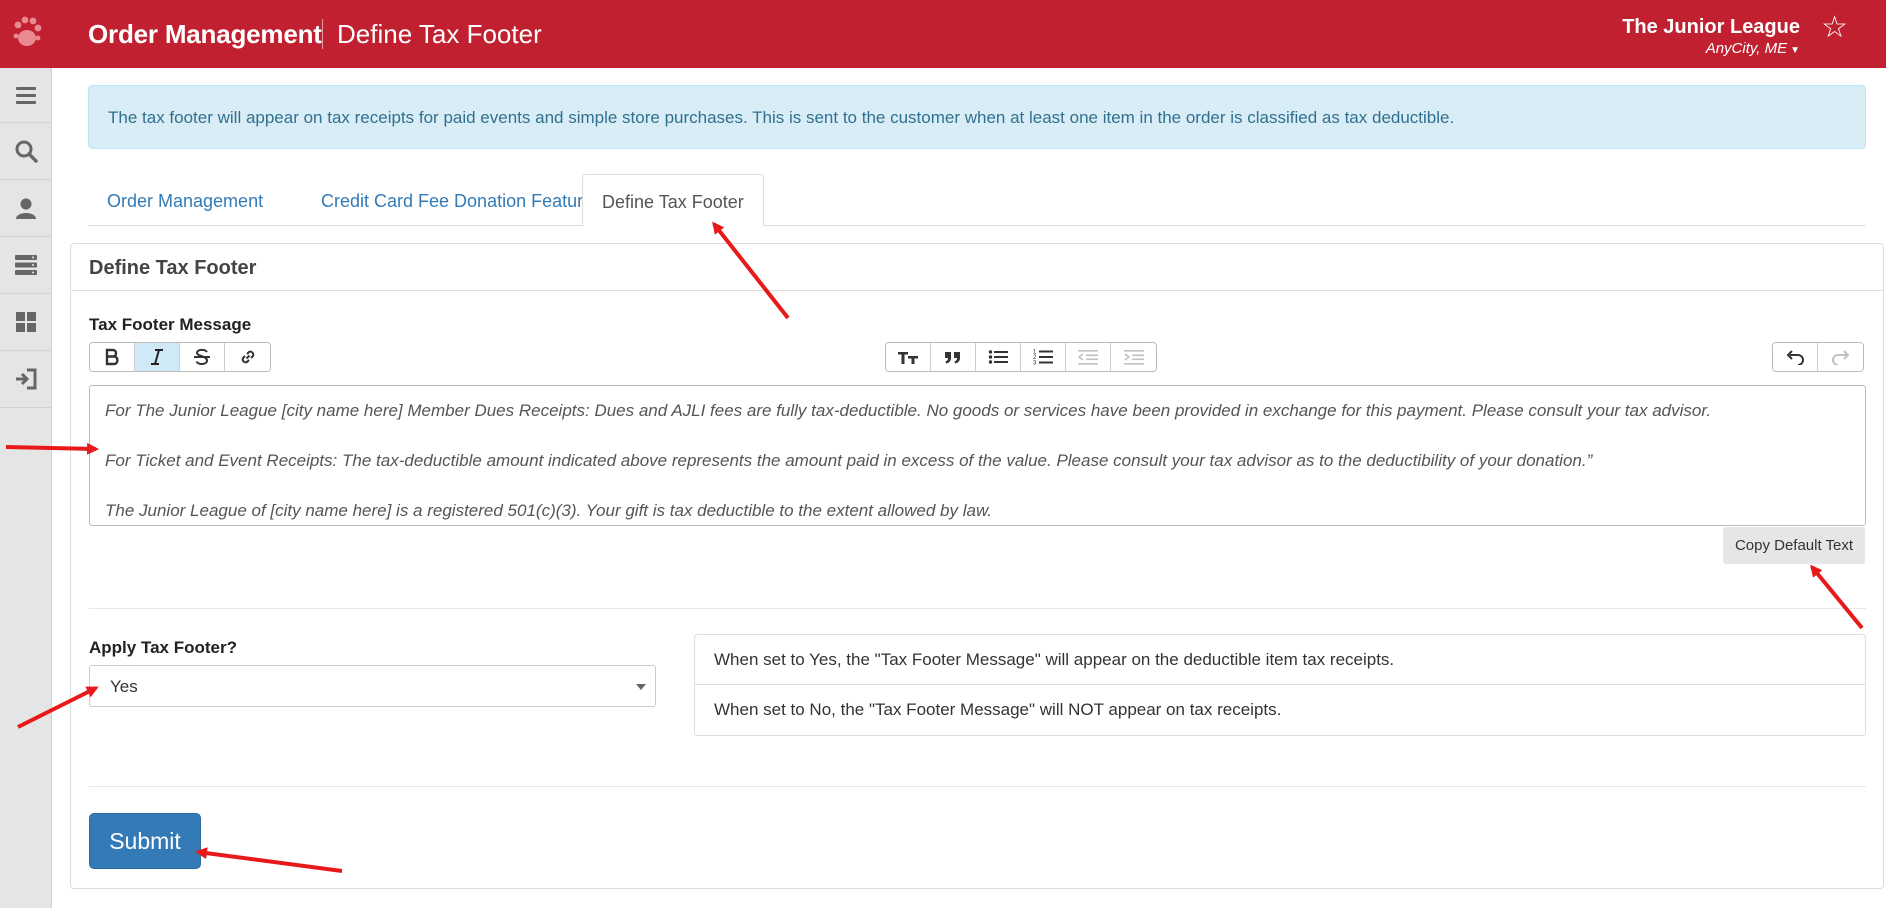 The image size is (1886, 908). I want to click on link-button, so click(247, 357).